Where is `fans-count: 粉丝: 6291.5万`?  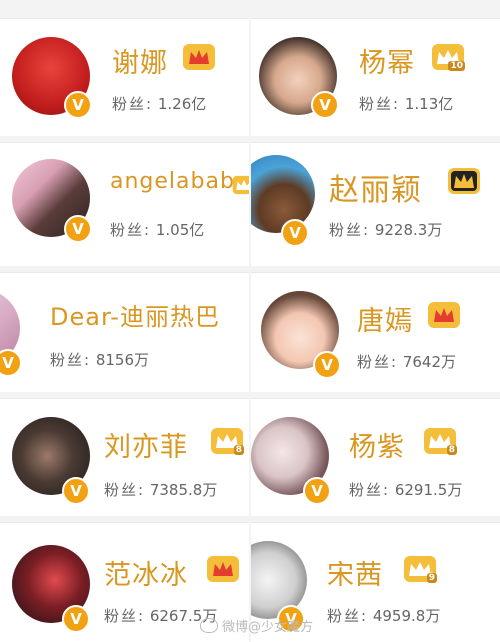
fans-count: 粉丝: 6291.5万 is located at coordinates (406, 490).